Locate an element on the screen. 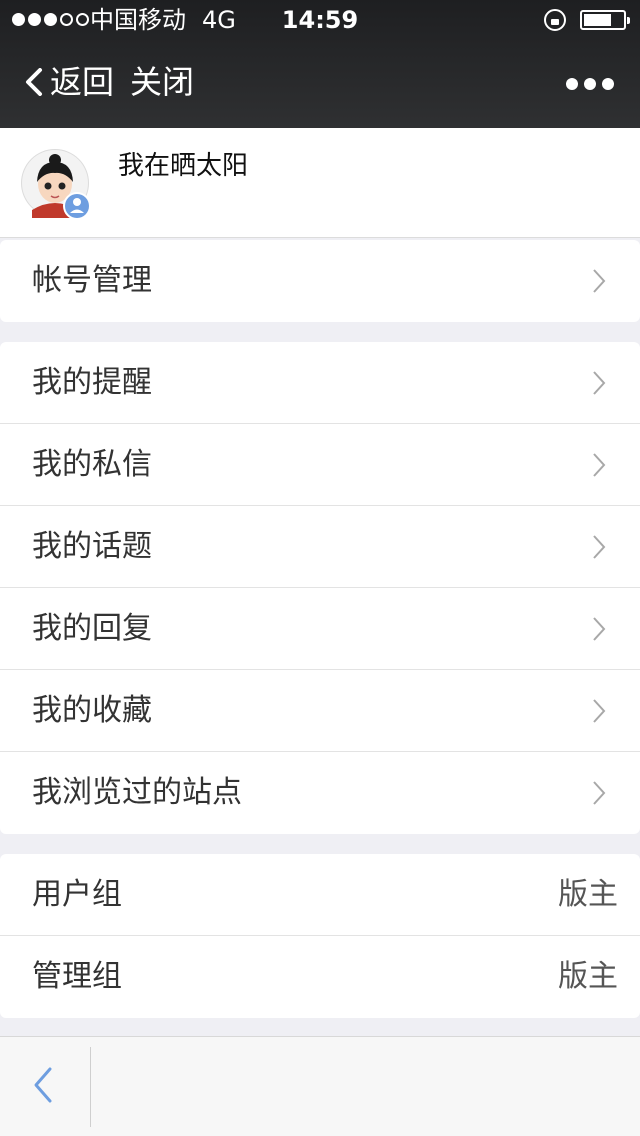 Image resolution: width=640 pixels, height=1136 pixels. top-bar: 中国移动 4G 14:59 返回 关闭 is located at coordinates (320, 64).